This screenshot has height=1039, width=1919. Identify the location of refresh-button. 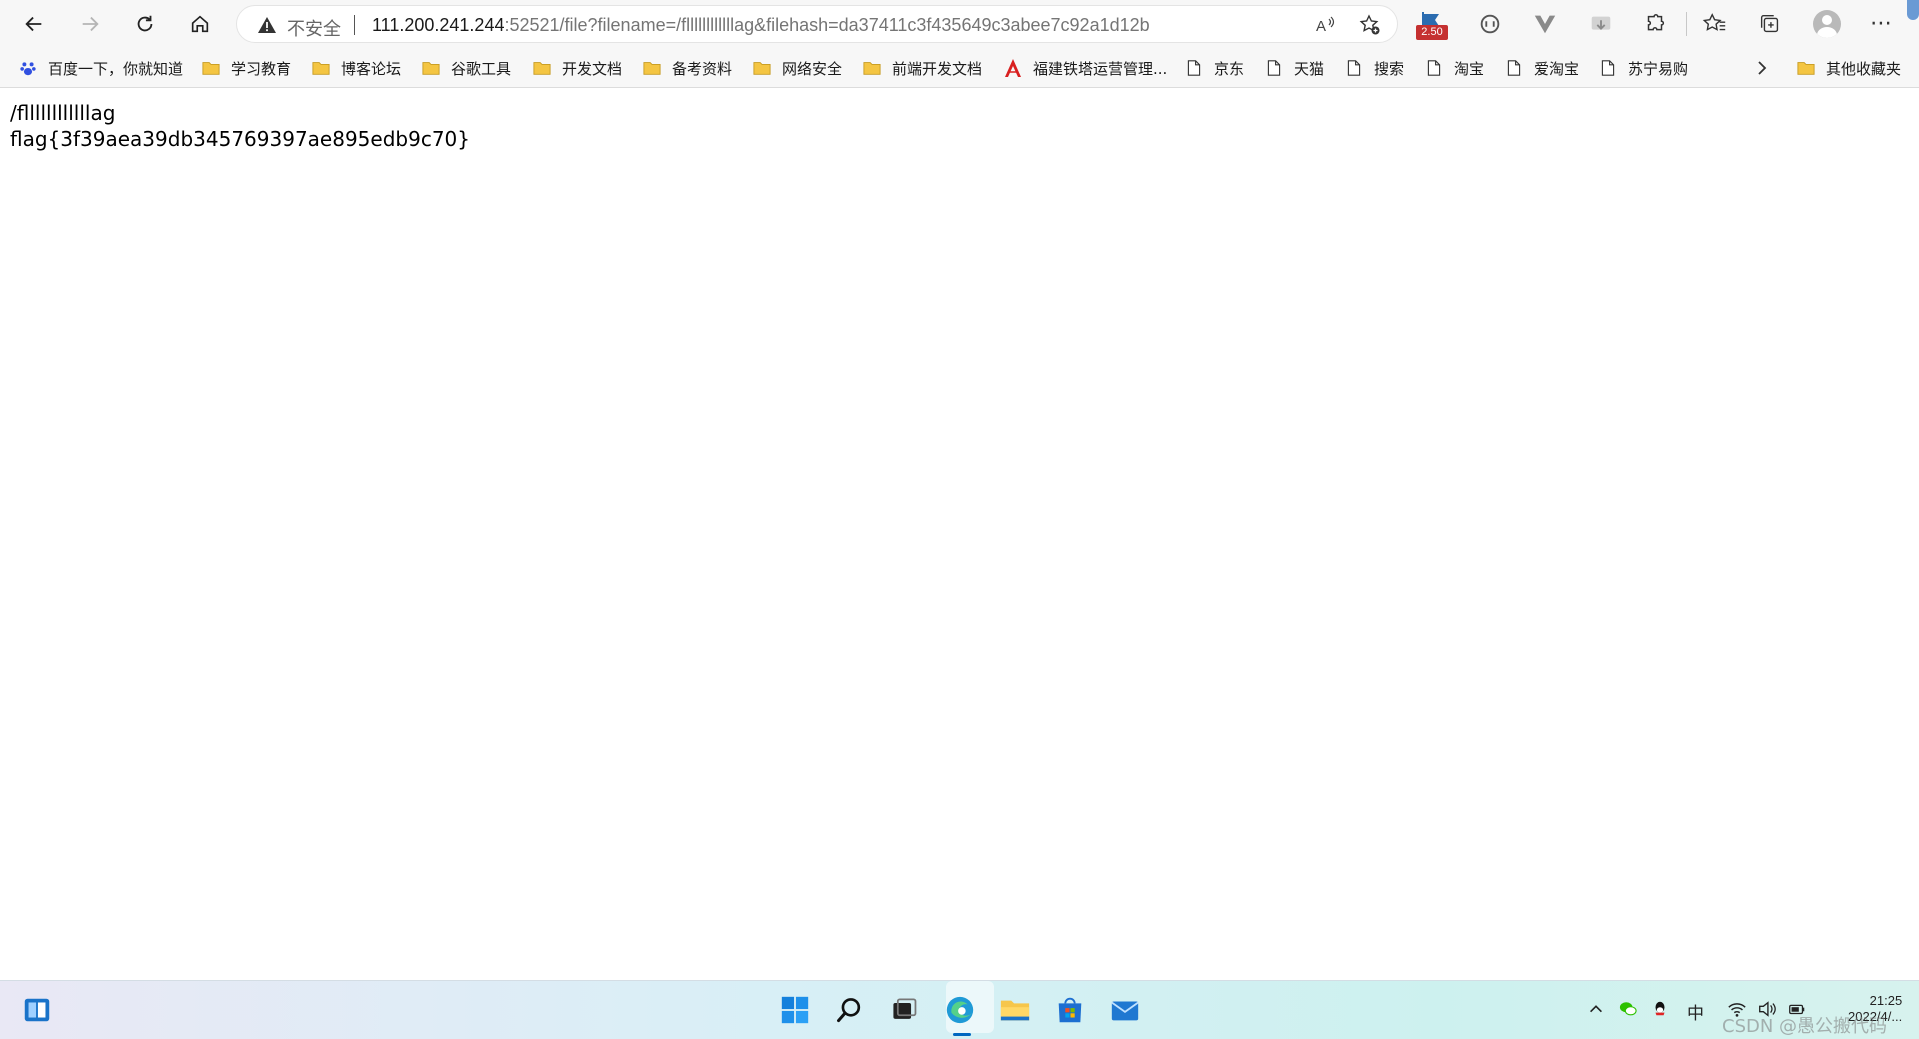
(145, 24).